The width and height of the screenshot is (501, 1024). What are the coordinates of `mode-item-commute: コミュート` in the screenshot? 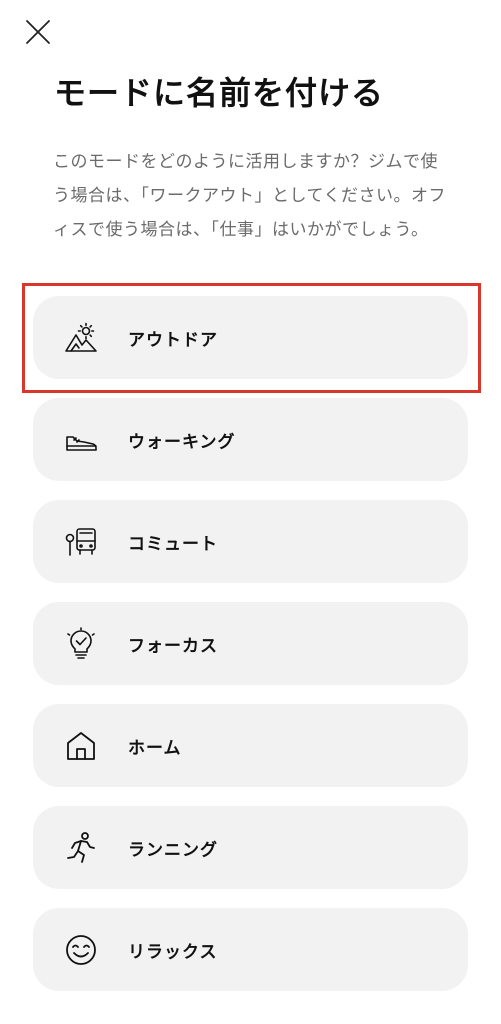 It's located at (250, 541).